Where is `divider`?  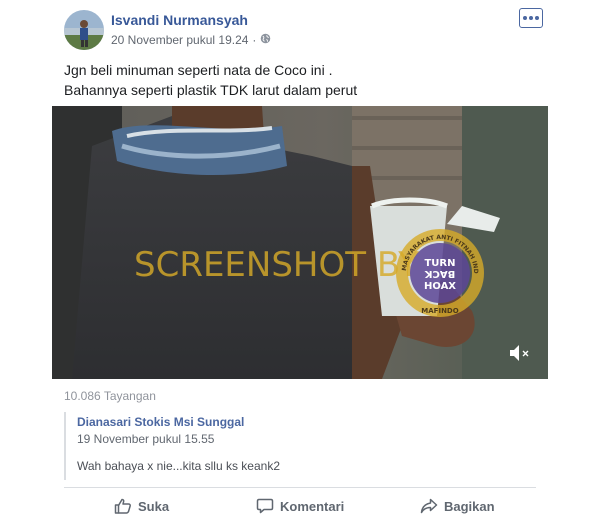 divider is located at coordinates (300, 487).